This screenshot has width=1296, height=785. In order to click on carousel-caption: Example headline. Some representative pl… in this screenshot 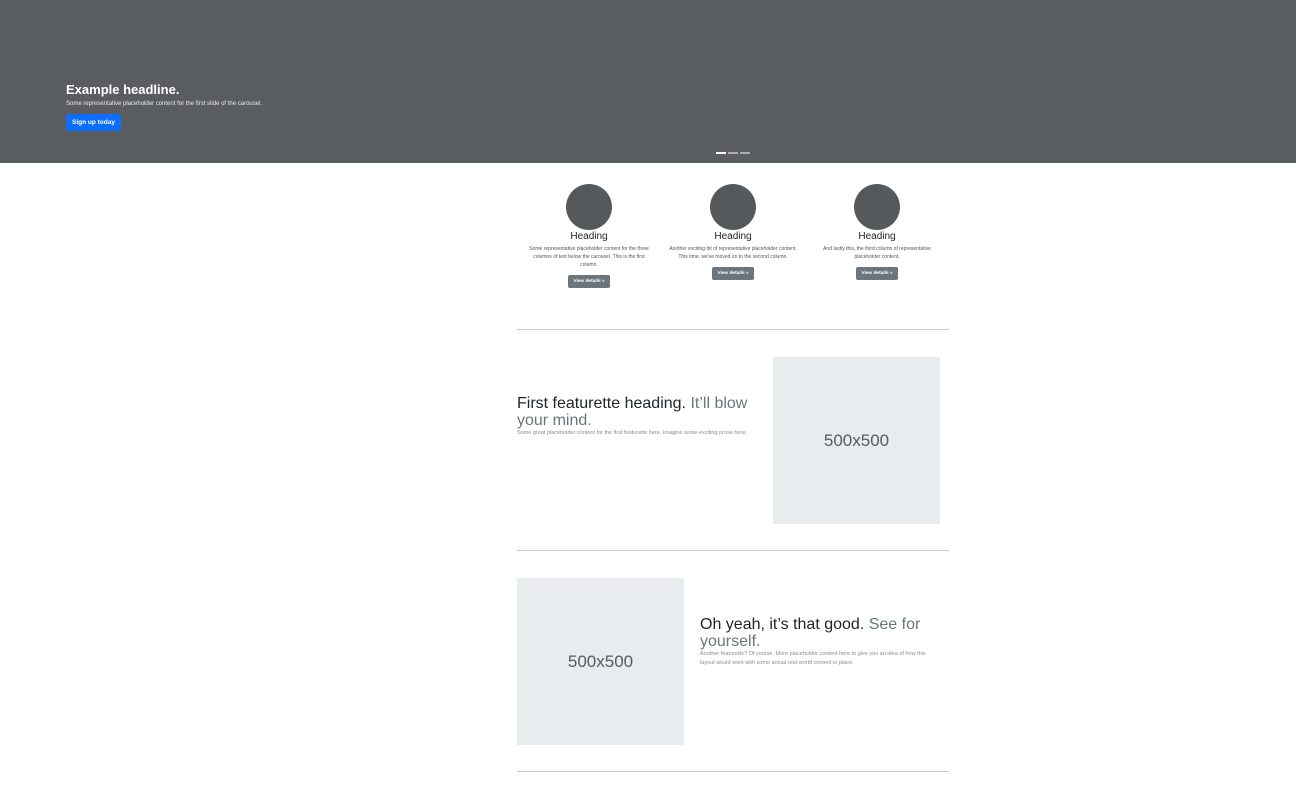, I will do `click(164, 106)`.